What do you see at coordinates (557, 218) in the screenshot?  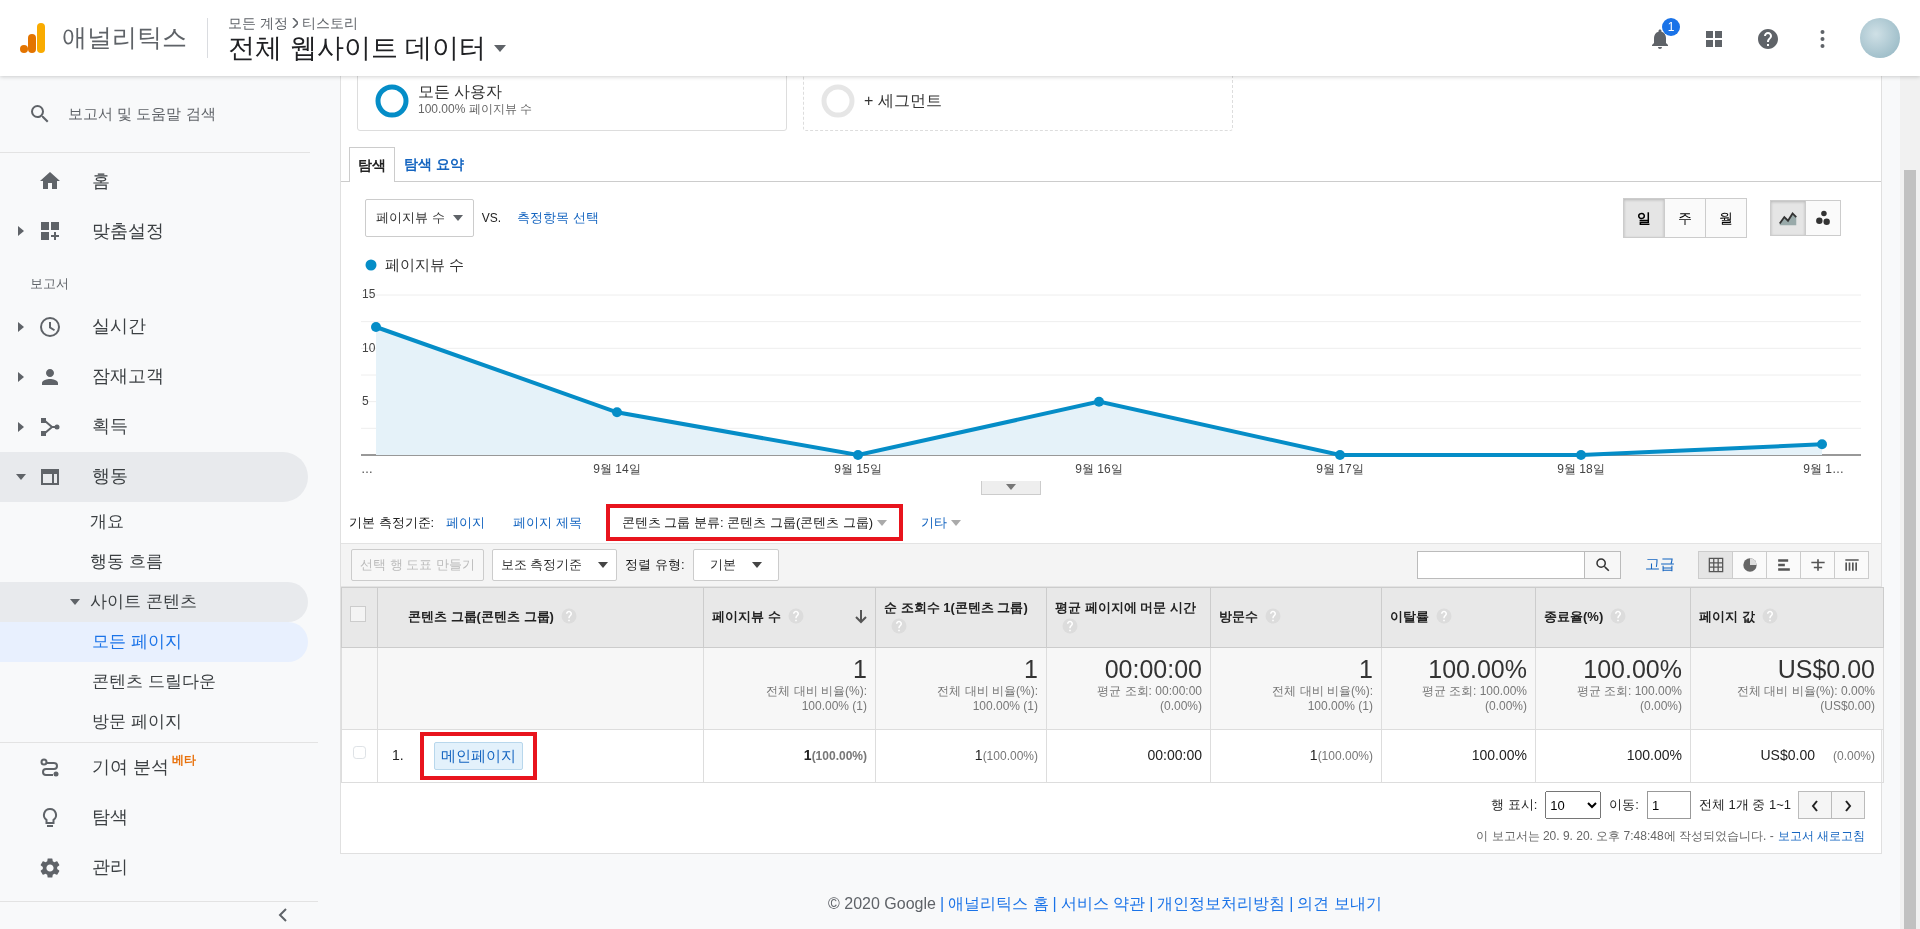 I see `compare-link: 측정항목 선택` at bounding box center [557, 218].